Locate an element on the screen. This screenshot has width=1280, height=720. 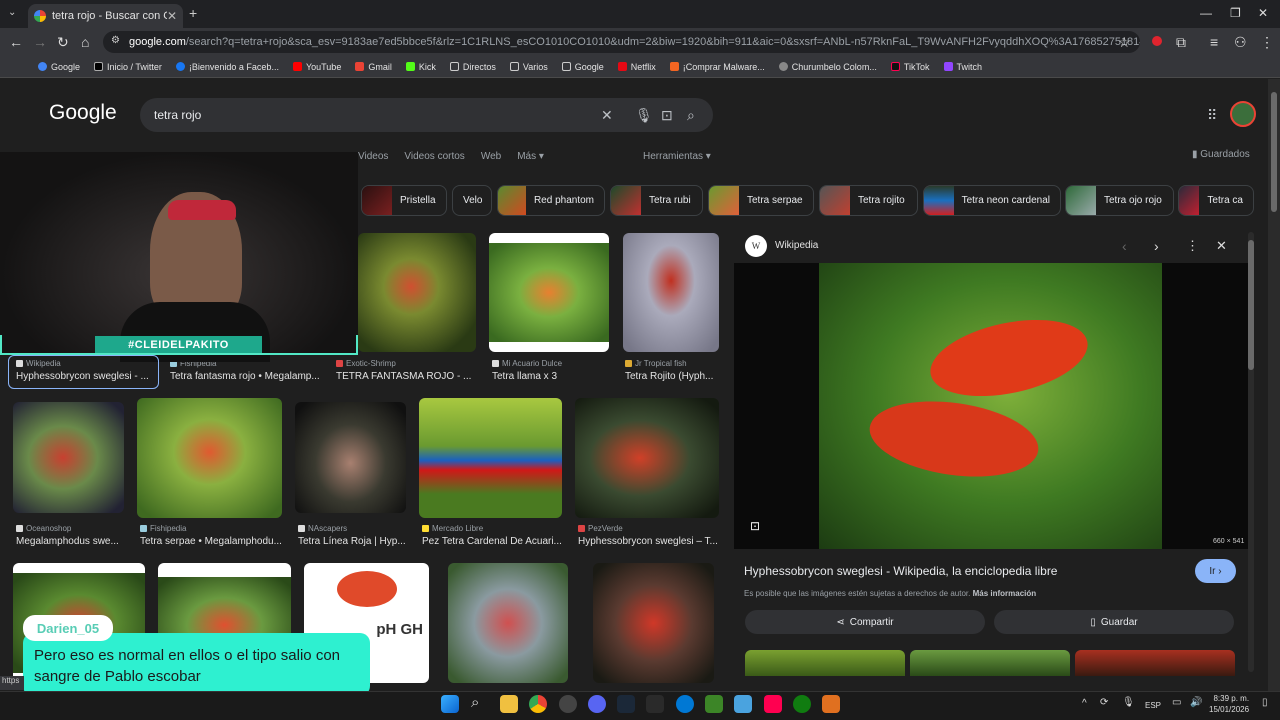
filter-more: Más ▾ is located at coordinates (530, 156).